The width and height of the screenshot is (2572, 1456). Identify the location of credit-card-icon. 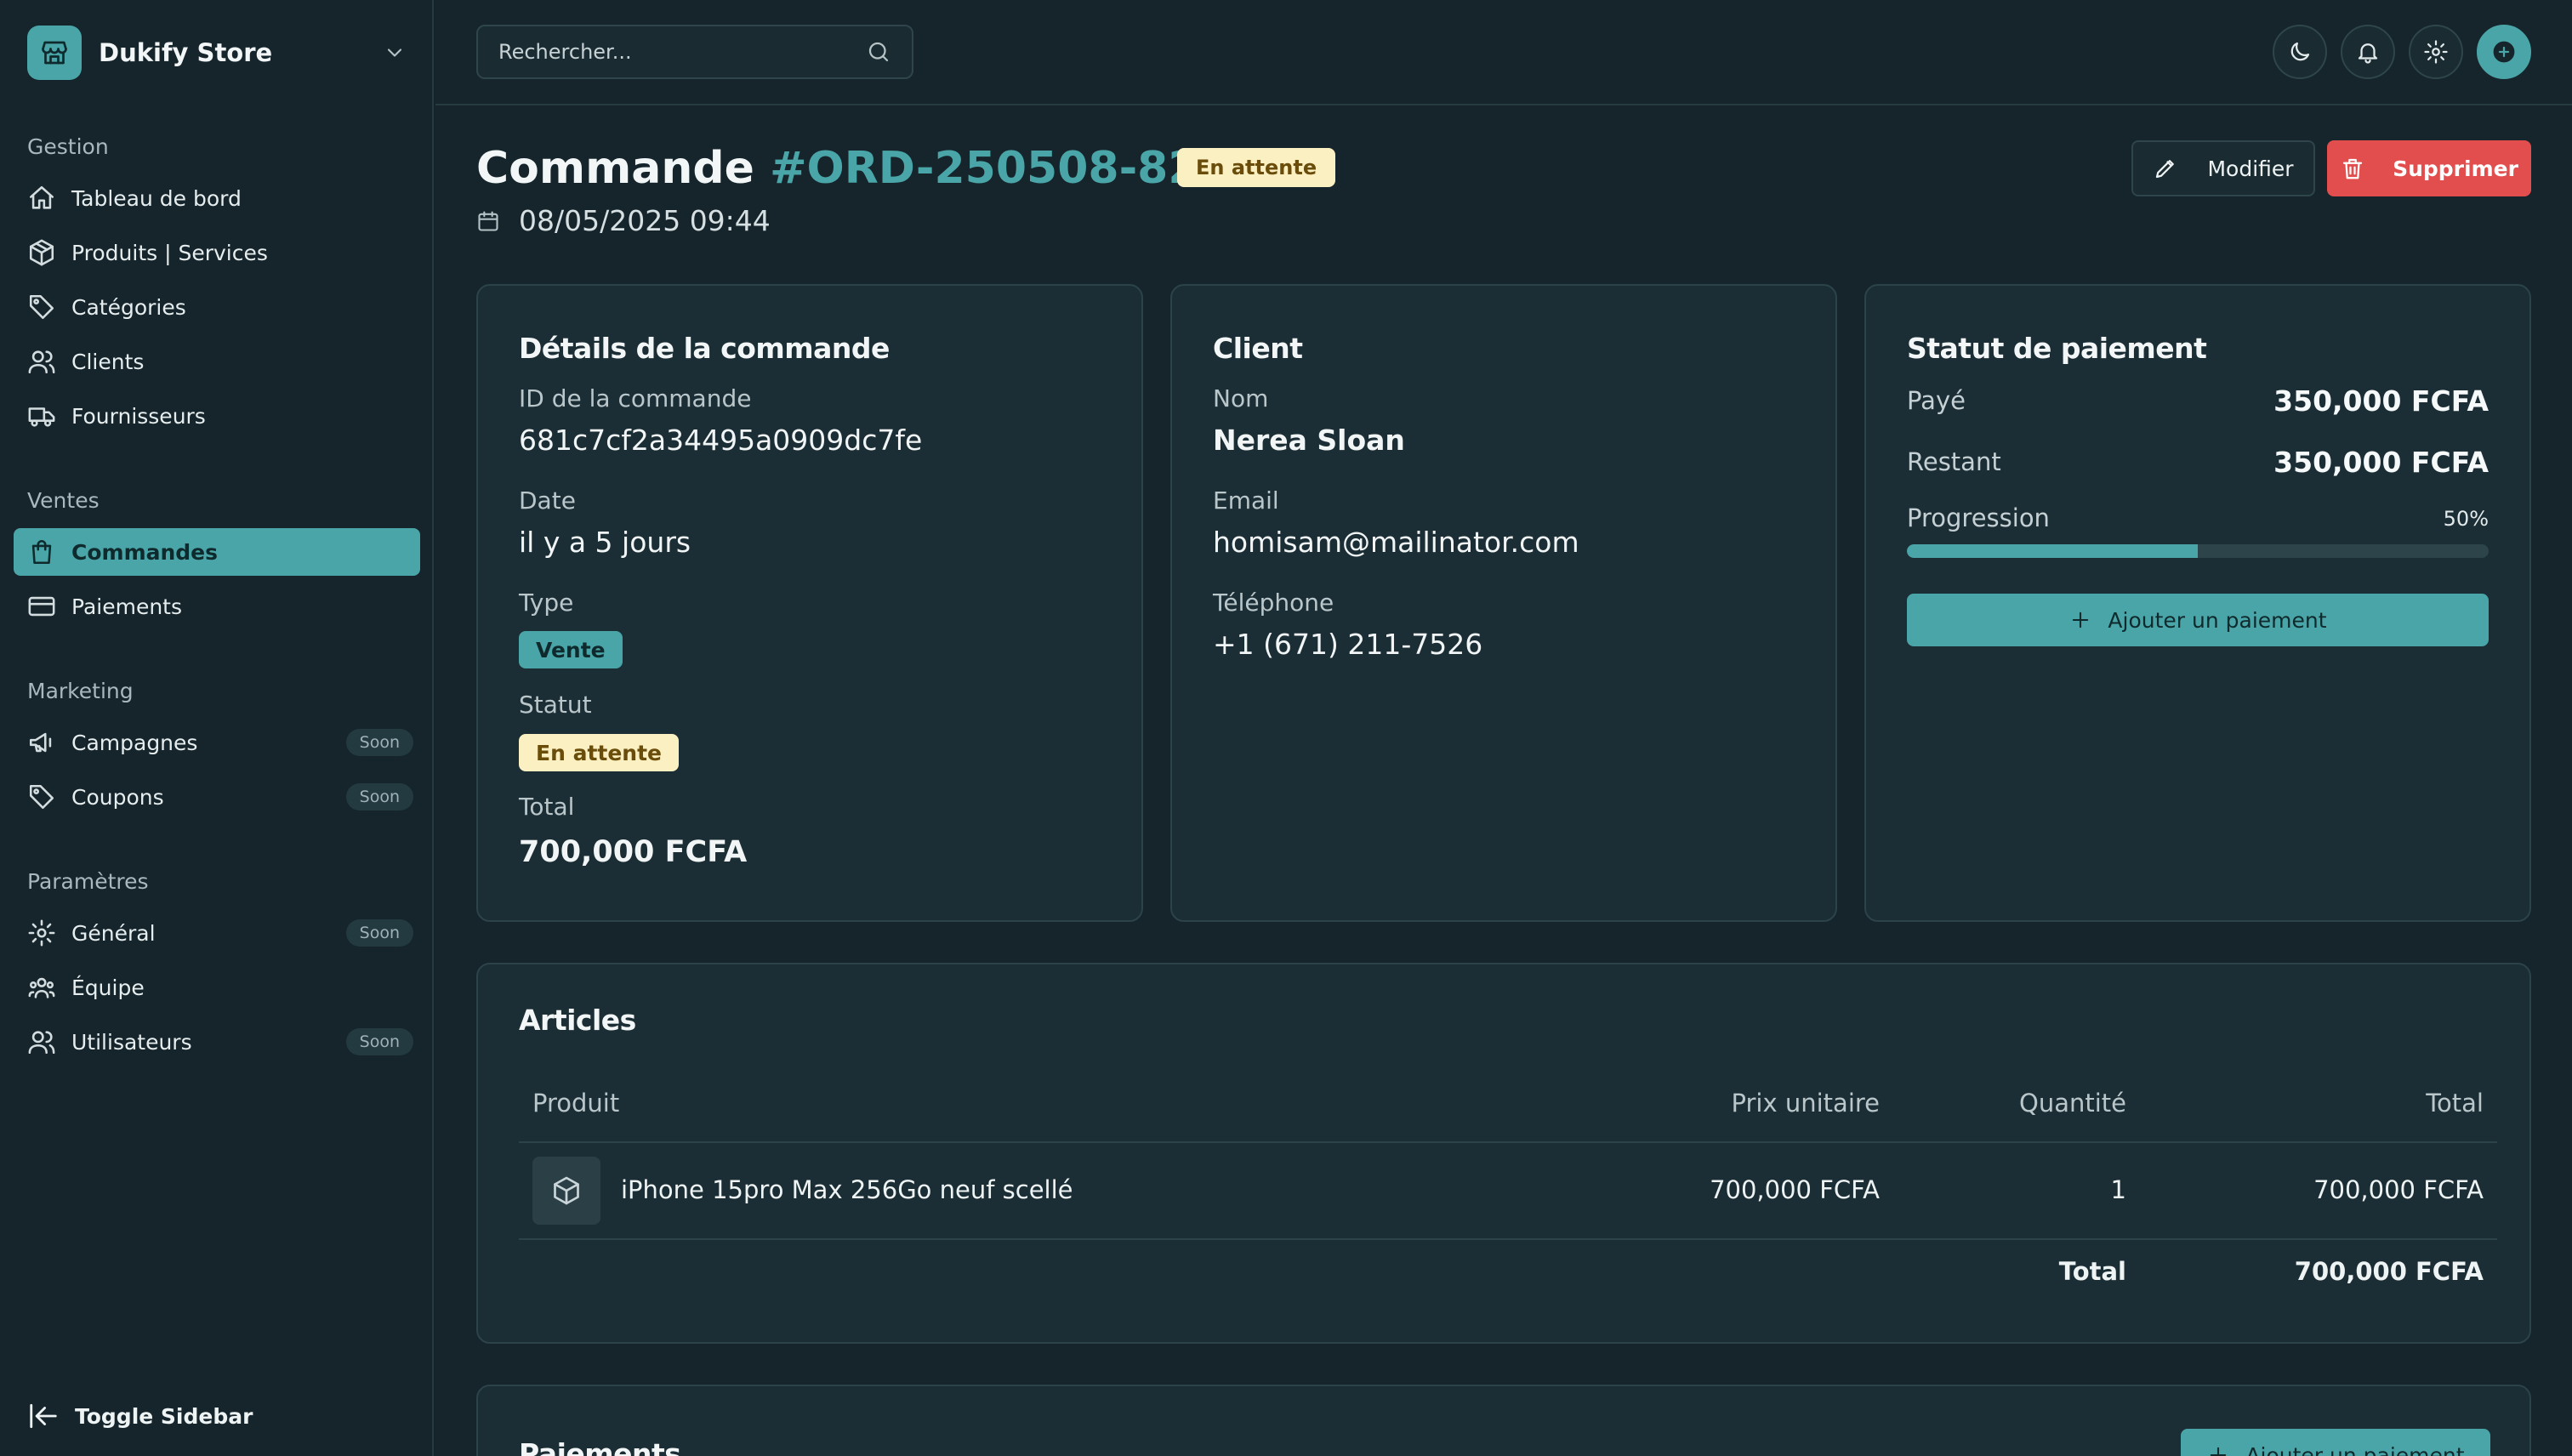
(42, 606).